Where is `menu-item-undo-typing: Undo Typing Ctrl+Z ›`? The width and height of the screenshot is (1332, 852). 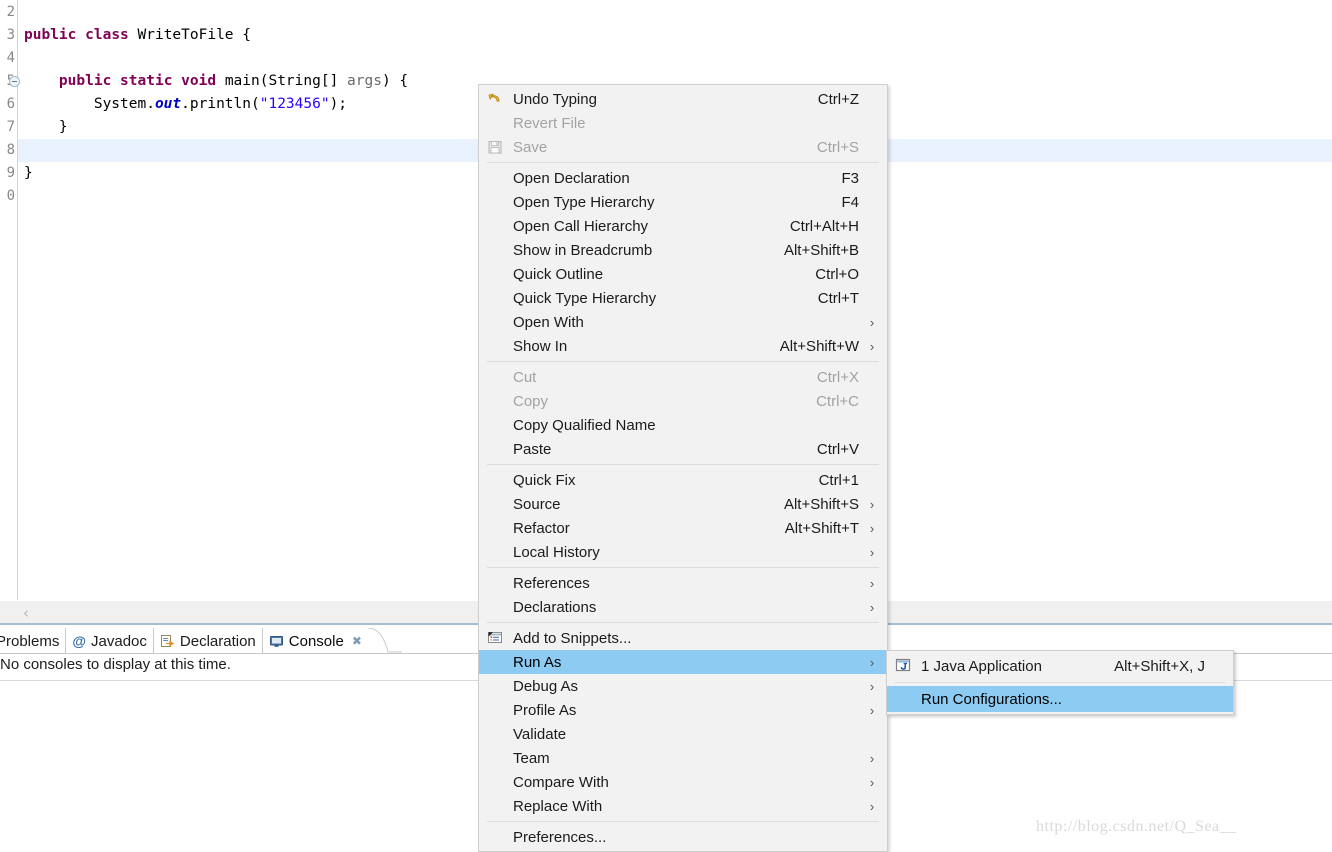 menu-item-undo-typing: Undo Typing Ctrl+Z › is located at coordinates (683, 99).